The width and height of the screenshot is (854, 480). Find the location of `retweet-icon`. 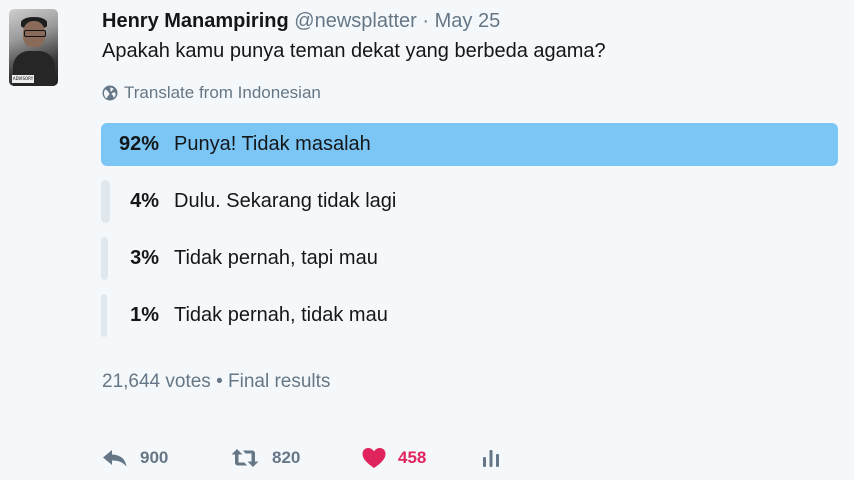

retweet-icon is located at coordinates (245, 458).